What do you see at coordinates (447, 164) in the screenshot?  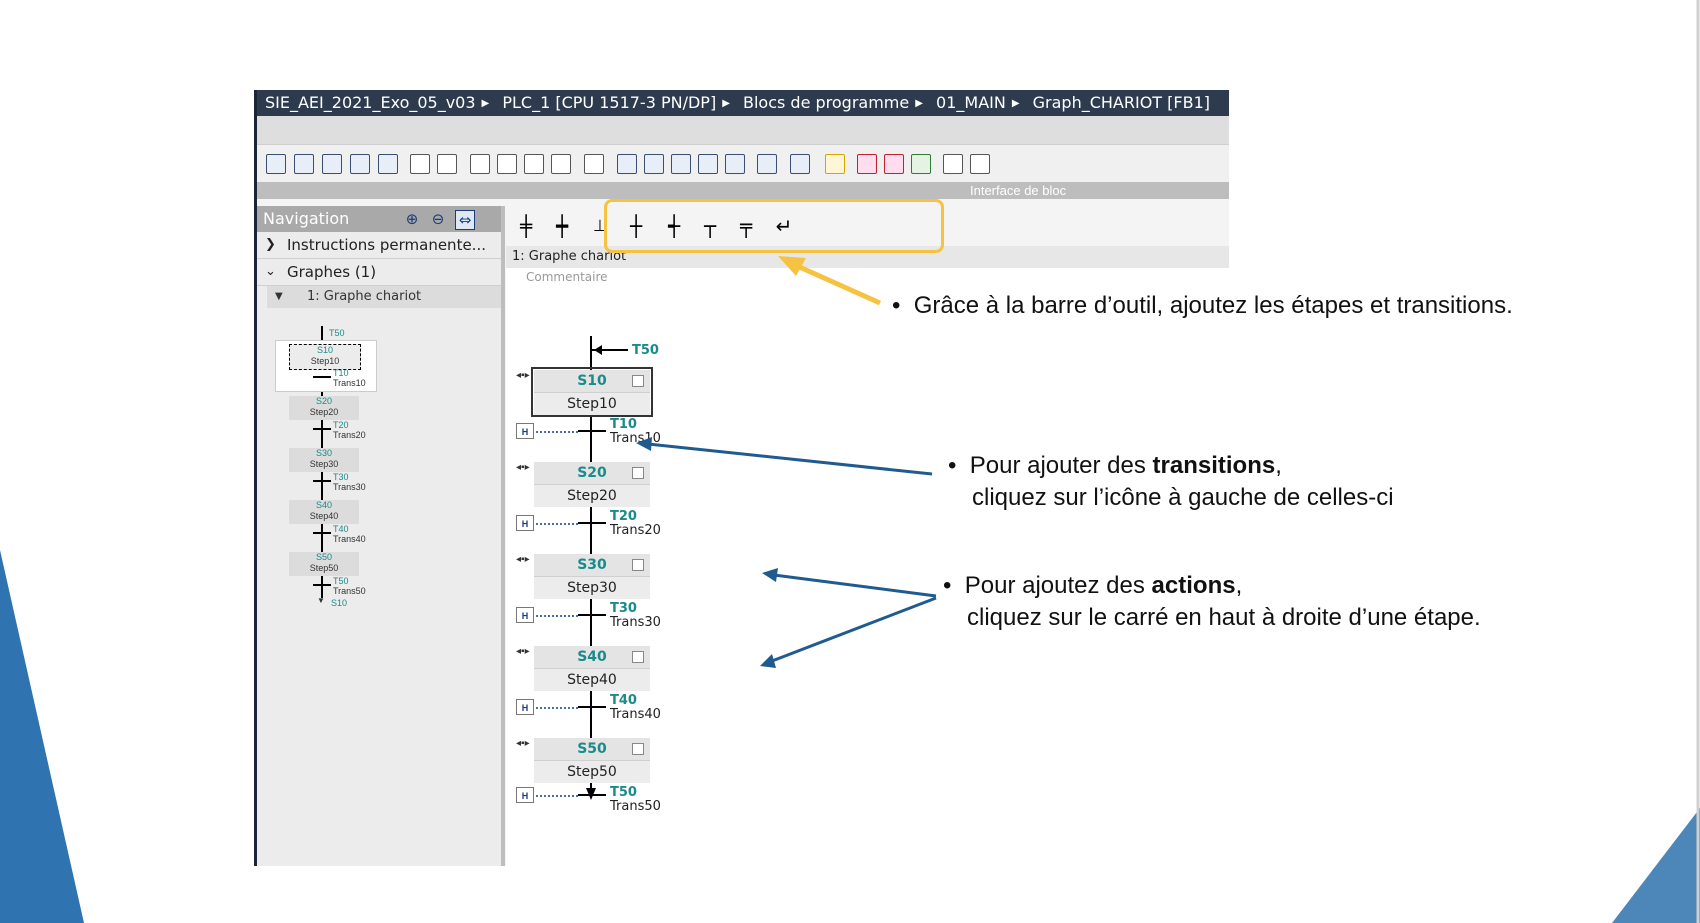 I see `toolbar-delete-icon` at bounding box center [447, 164].